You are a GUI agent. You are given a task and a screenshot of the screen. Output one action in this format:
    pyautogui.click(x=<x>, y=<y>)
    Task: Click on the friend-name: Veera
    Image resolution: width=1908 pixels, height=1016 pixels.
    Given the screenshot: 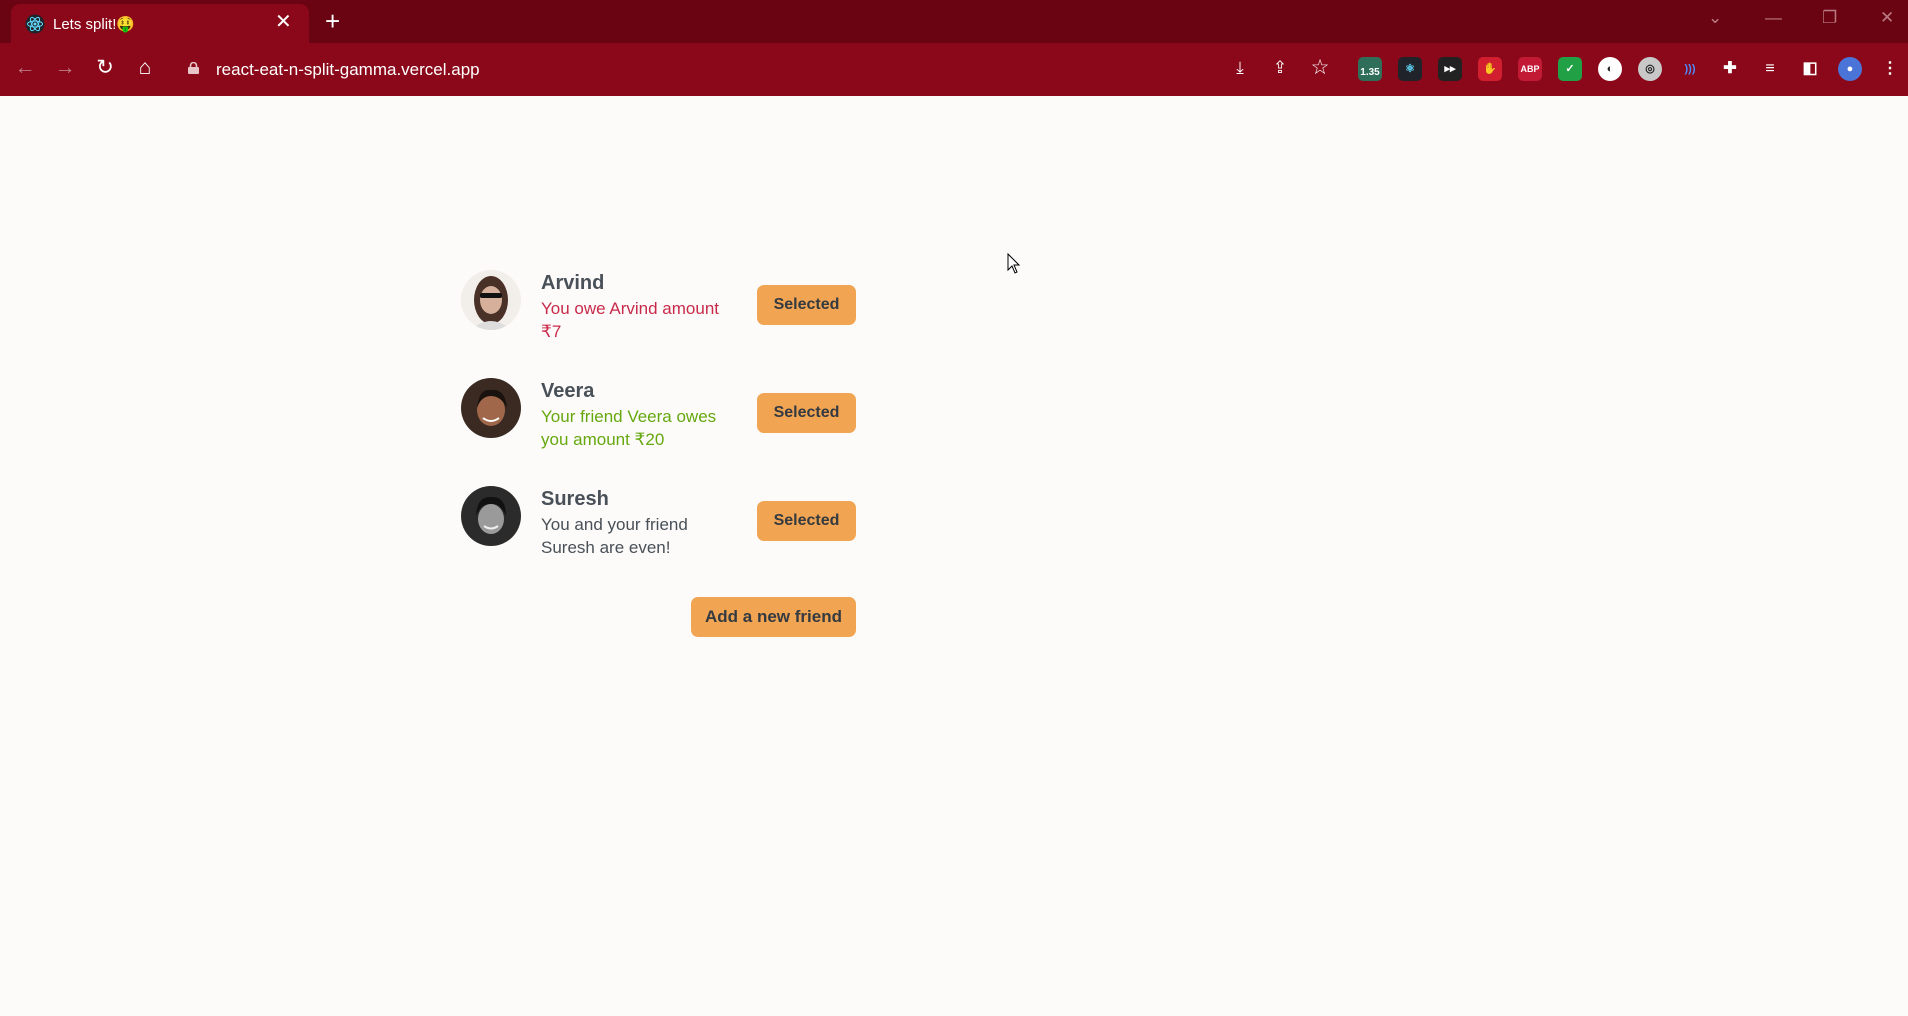 What is the action you would take?
    pyautogui.click(x=568, y=391)
    